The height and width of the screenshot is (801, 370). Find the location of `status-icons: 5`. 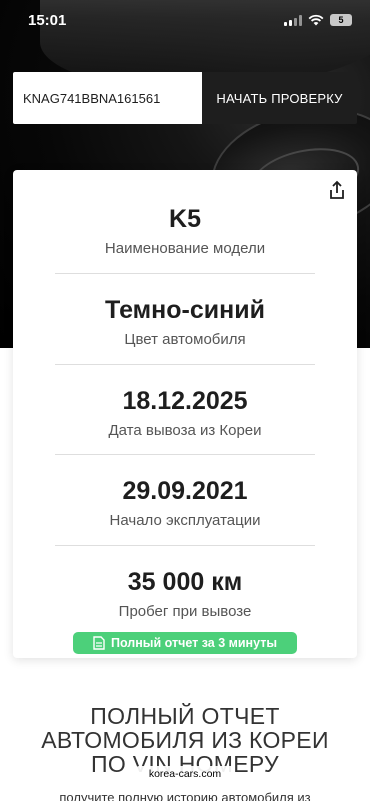

status-icons: 5 is located at coordinates (318, 20).